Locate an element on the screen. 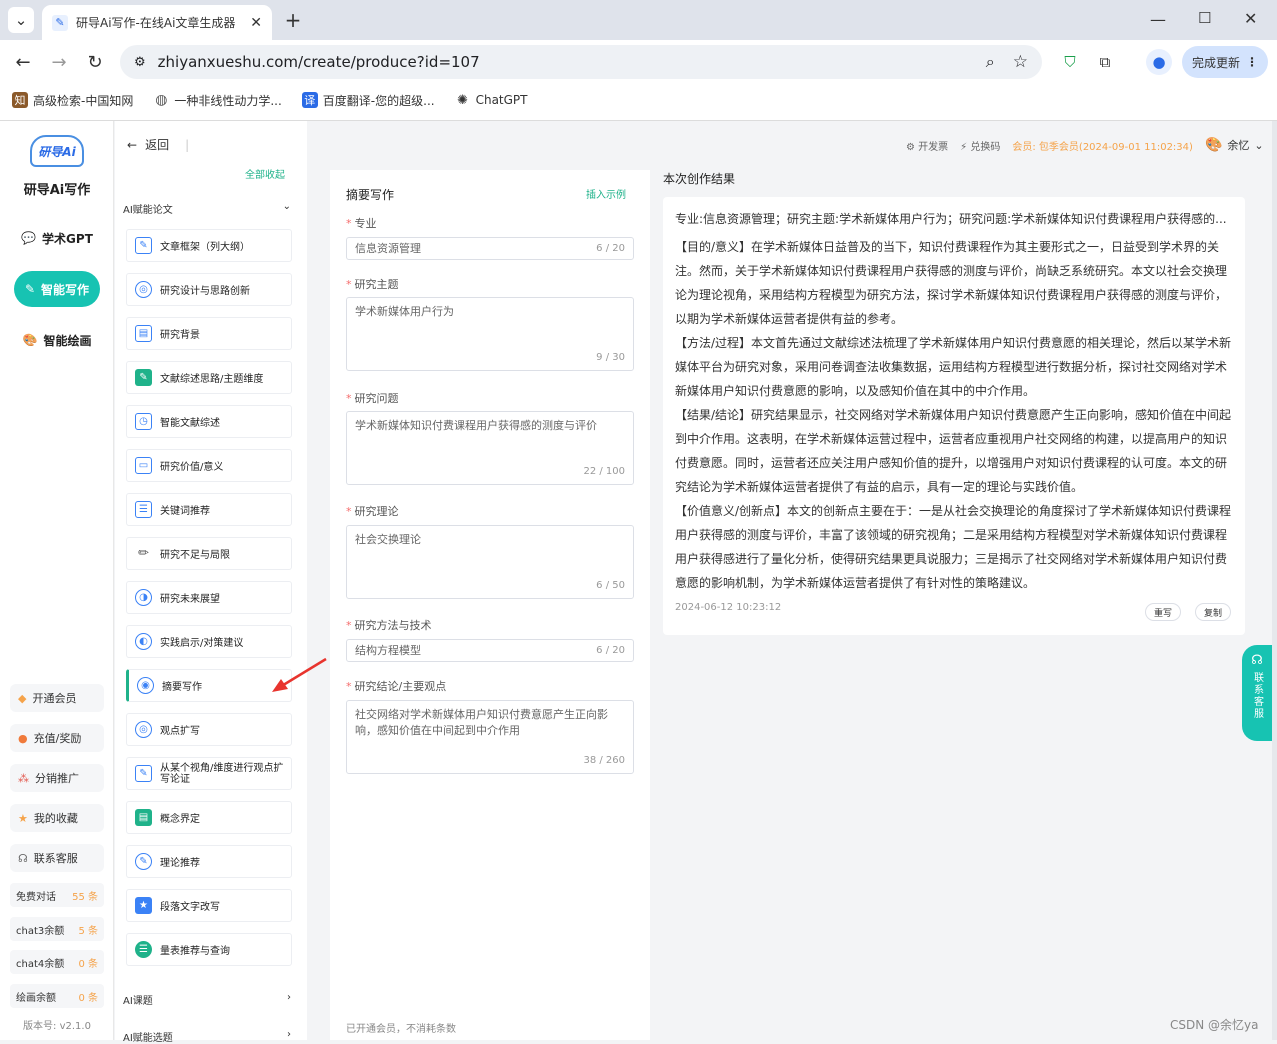  tool-label: 实践启示/对策建议 is located at coordinates (202, 643).